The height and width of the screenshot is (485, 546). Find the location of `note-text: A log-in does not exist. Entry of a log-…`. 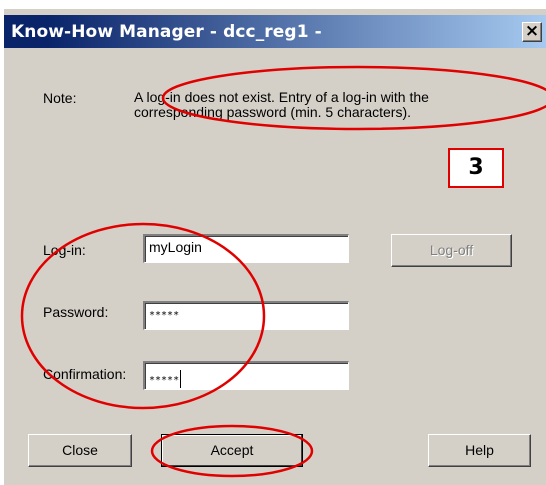

note-text: A log-in does not exist. Entry of a log-… is located at coordinates (281, 104).